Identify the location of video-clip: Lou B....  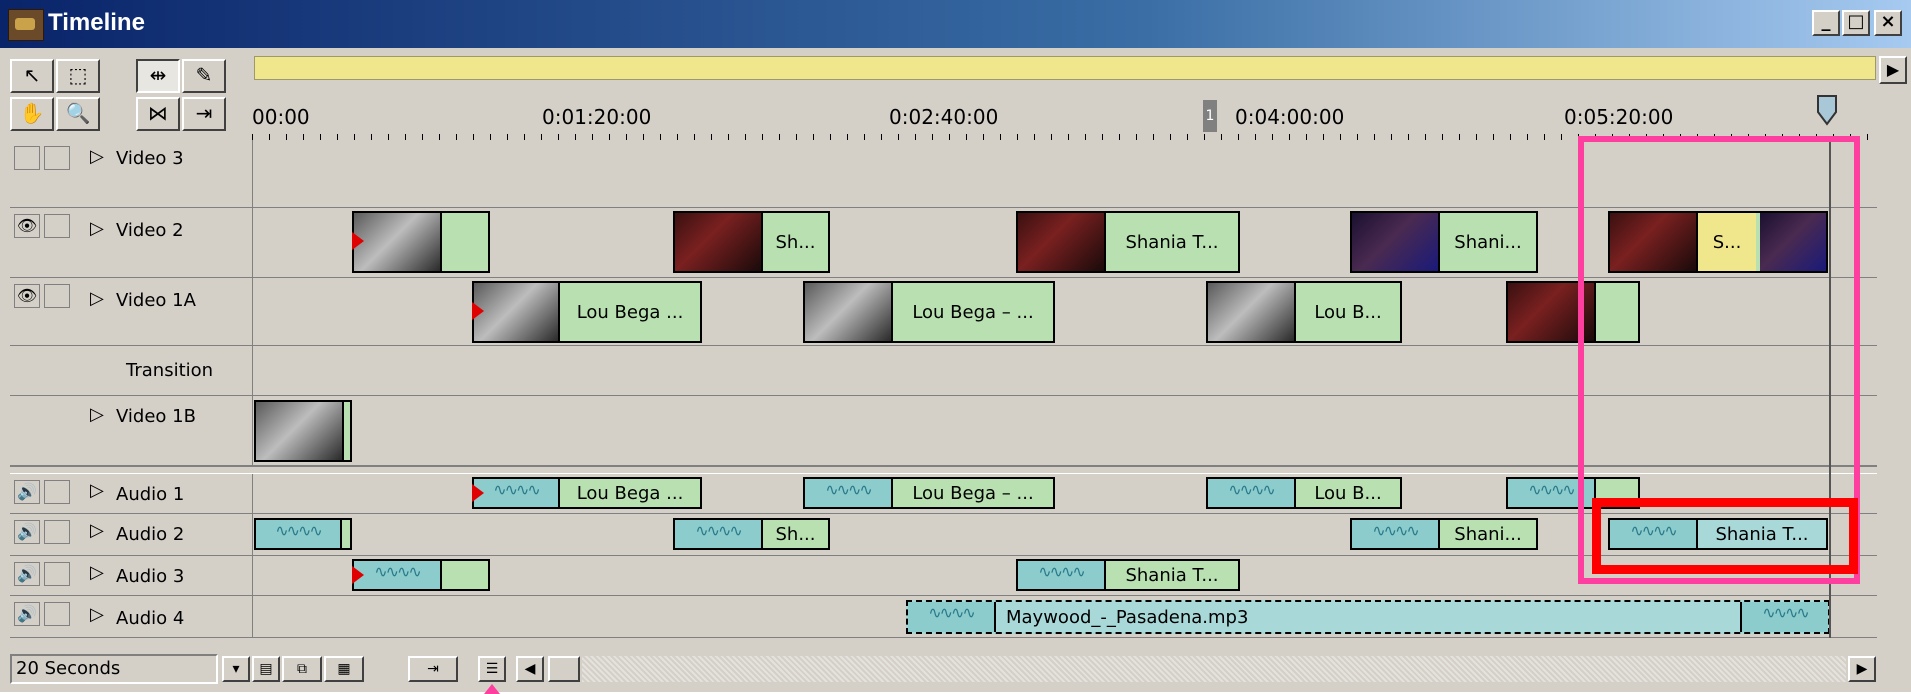
(1304, 312).